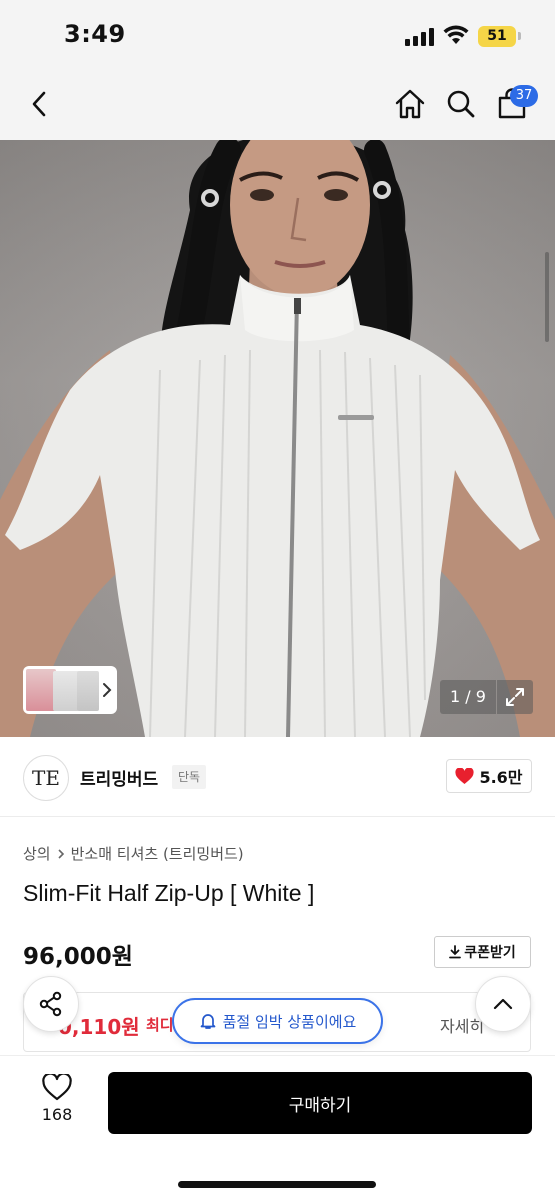 The image size is (555, 1200). I want to click on back-button, so click(40, 104).